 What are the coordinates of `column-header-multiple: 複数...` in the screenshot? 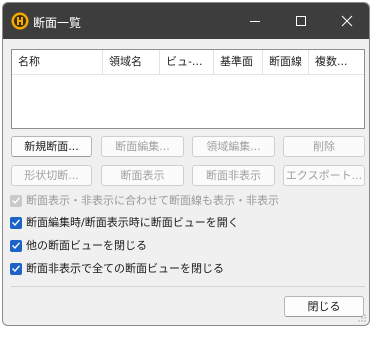 It's located at (336, 62).